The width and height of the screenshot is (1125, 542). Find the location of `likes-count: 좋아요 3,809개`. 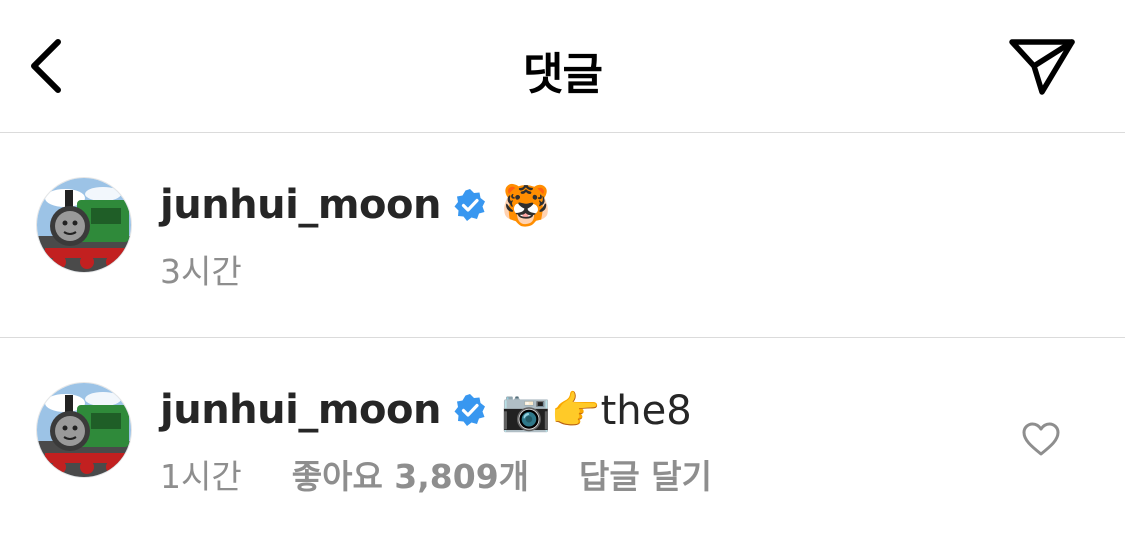

likes-count: 좋아요 3,809개 is located at coordinates (410, 474).